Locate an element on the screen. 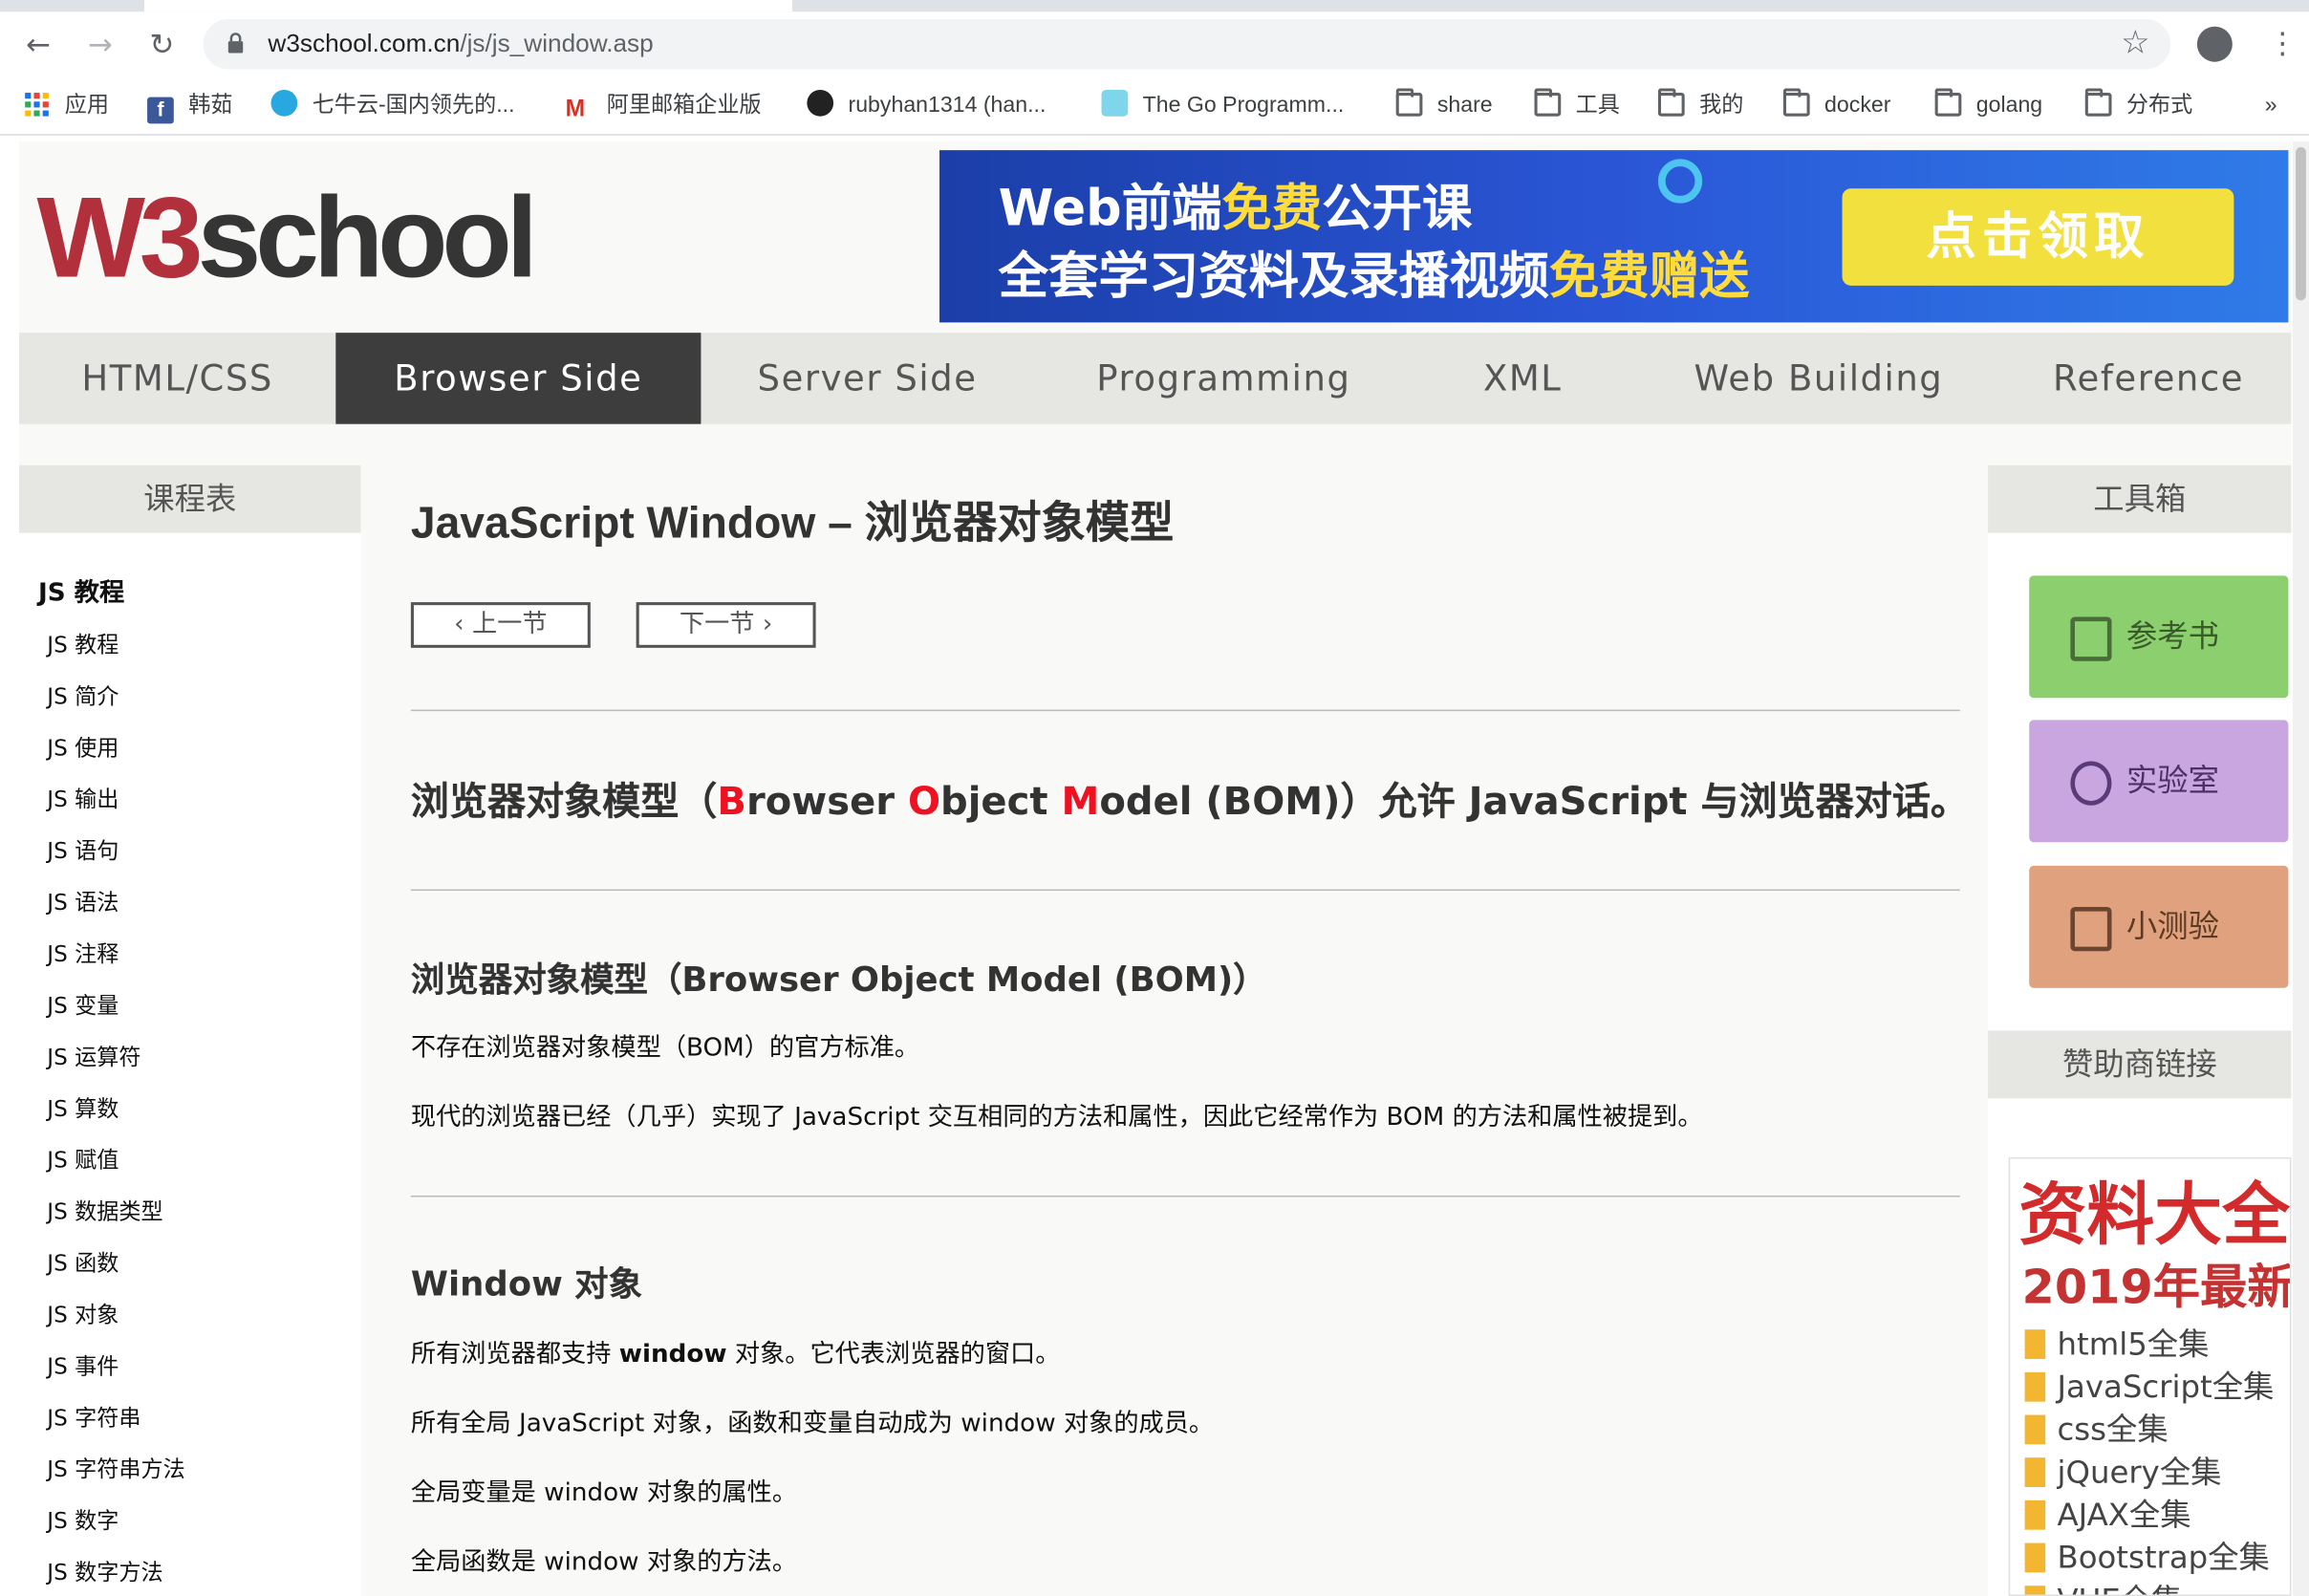 The width and height of the screenshot is (2309, 1596). url-text: w3school.com.cn/js/js_window.asp is located at coordinates (461, 45).